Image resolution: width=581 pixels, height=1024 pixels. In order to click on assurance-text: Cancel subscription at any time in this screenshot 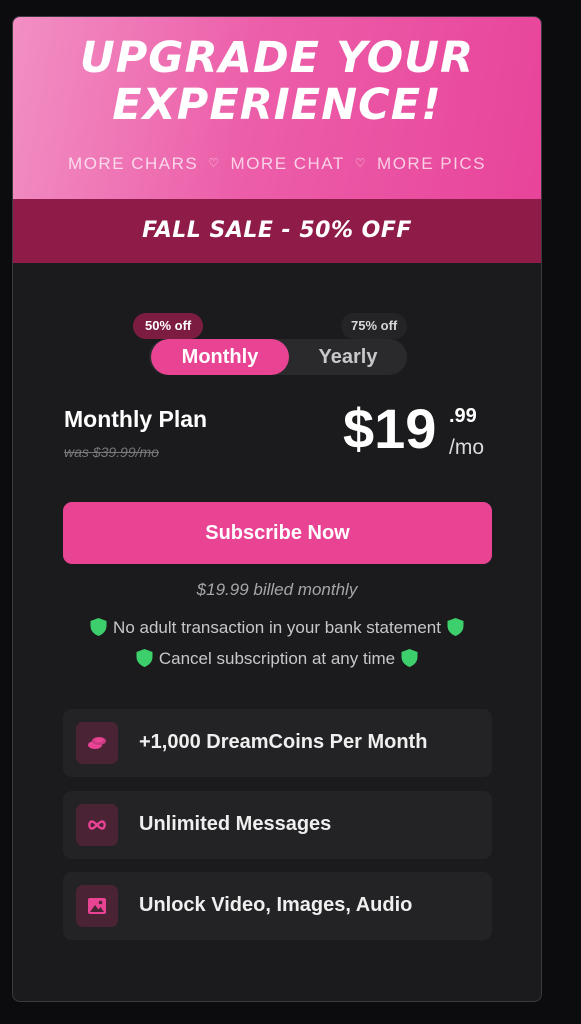, I will do `click(277, 658)`.